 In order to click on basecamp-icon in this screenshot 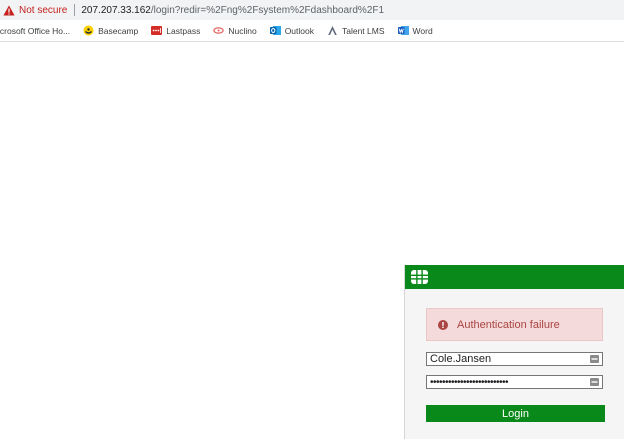, I will do `click(88, 30)`.